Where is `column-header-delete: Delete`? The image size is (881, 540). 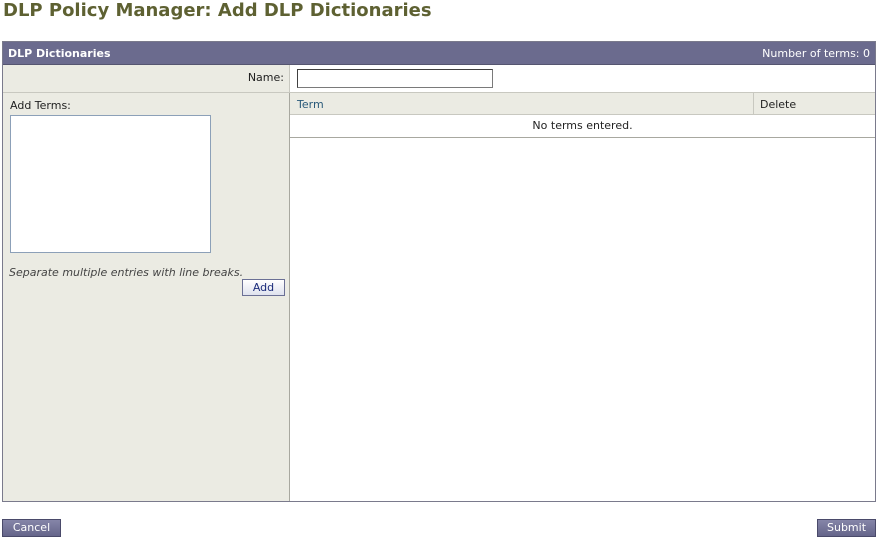
column-header-delete: Delete is located at coordinates (778, 104).